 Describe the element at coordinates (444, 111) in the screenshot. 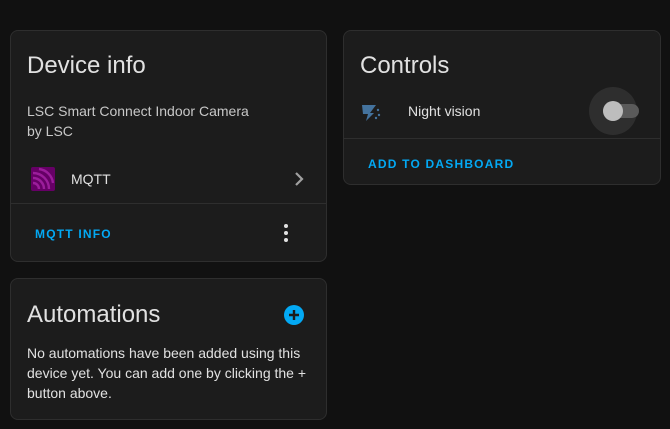

I see `entity-label: Night vision` at that location.